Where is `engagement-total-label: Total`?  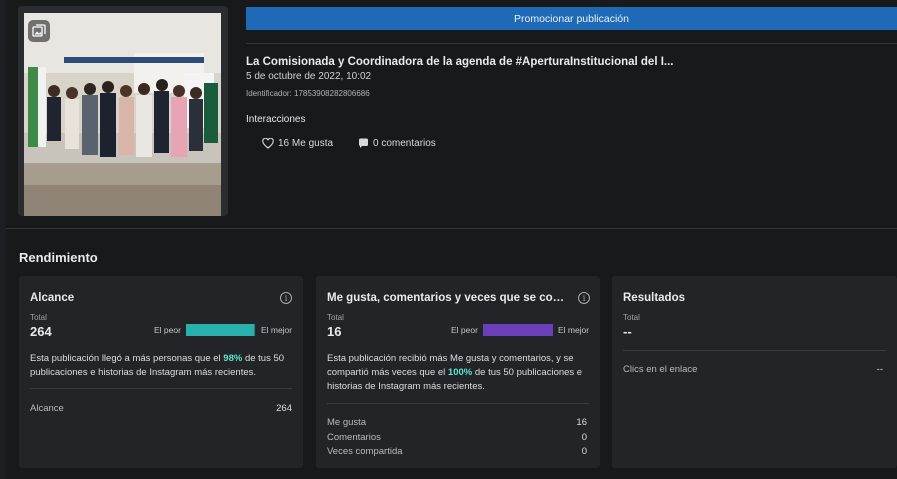
engagement-total-label: Total is located at coordinates (335, 317).